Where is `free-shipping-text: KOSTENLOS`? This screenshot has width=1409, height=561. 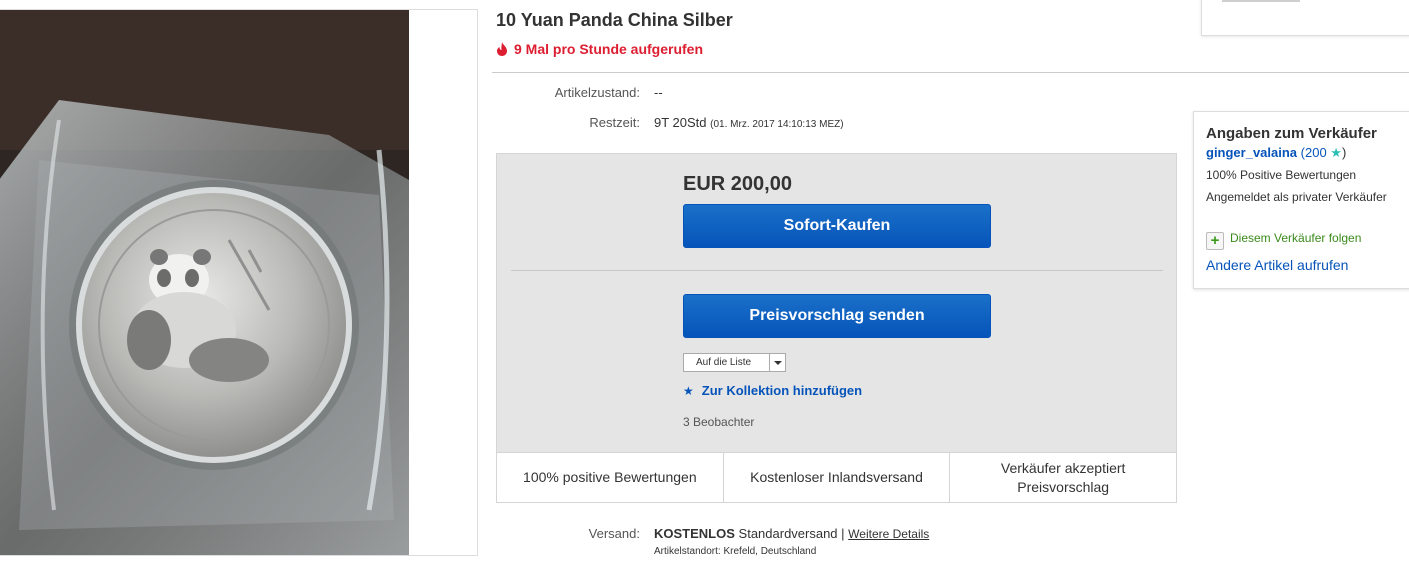 free-shipping-text: KOSTENLOS is located at coordinates (694, 533).